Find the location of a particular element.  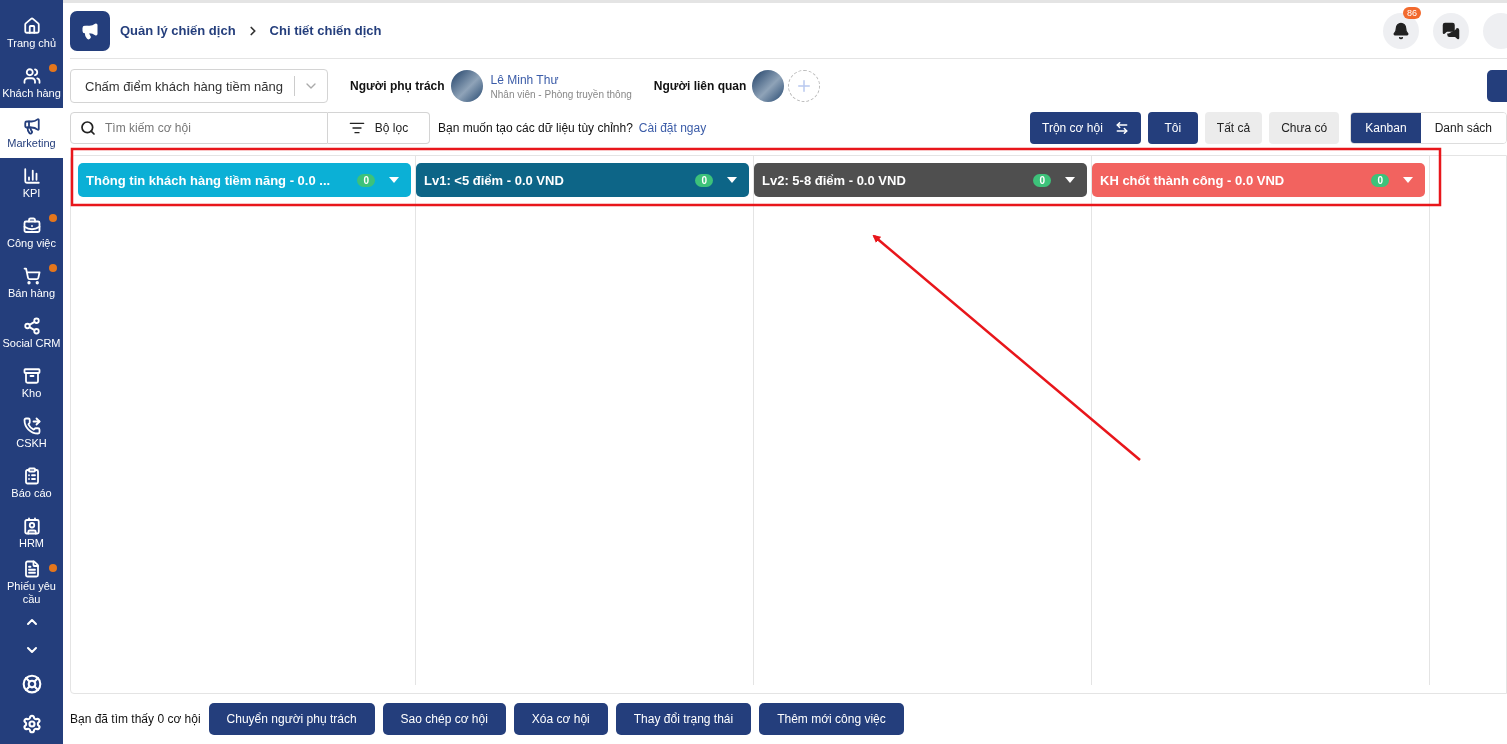

merge-button: Trộn cơ hội is located at coordinates (1085, 128).